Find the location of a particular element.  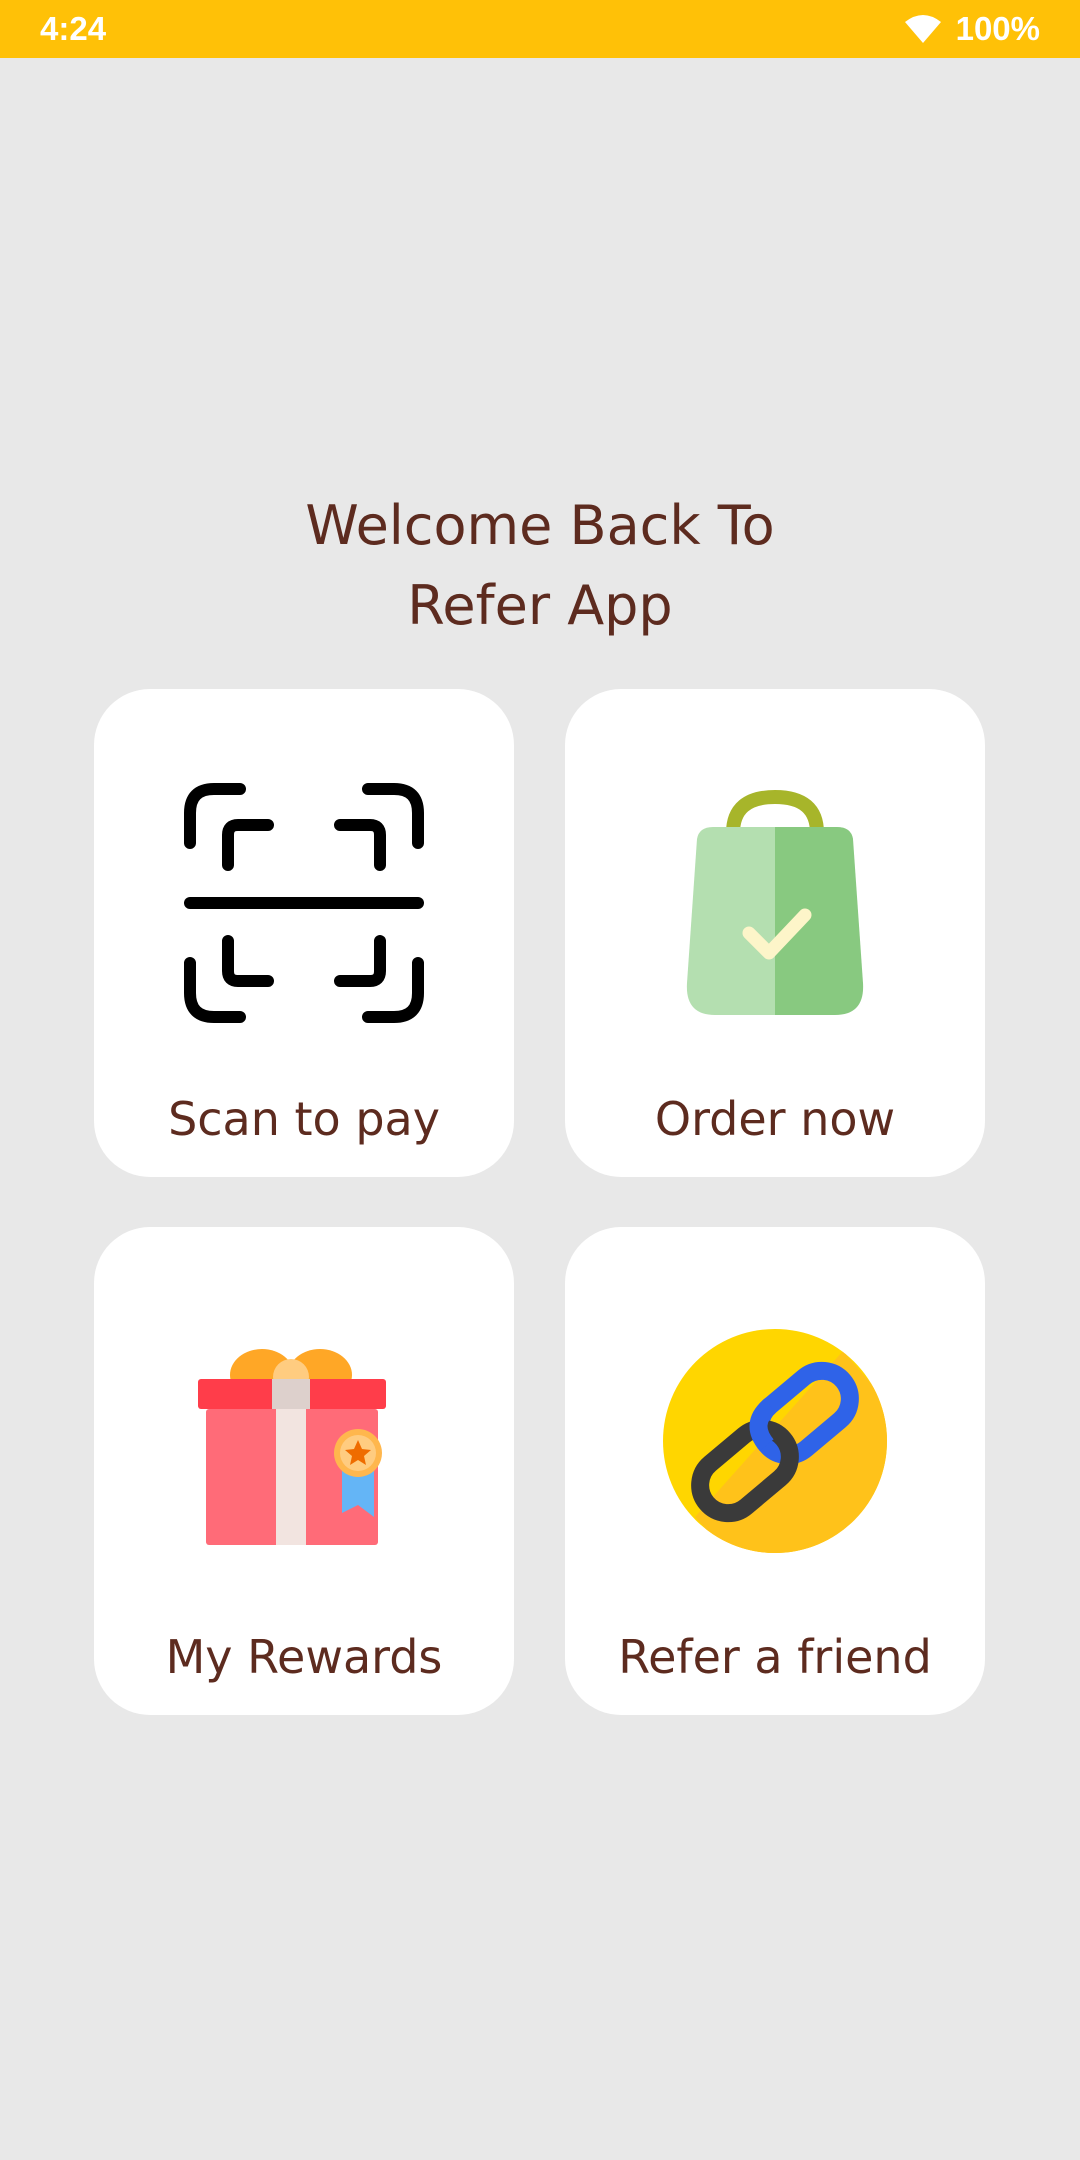

scan-icon is located at coordinates (304, 903).